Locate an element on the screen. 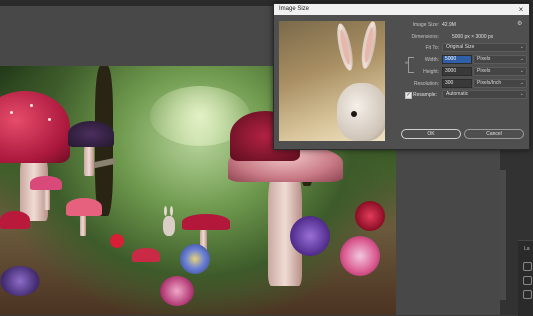 This screenshot has width=533, height=316. height-unit-select: Pixels ⌄ is located at coordinates (500, 71).